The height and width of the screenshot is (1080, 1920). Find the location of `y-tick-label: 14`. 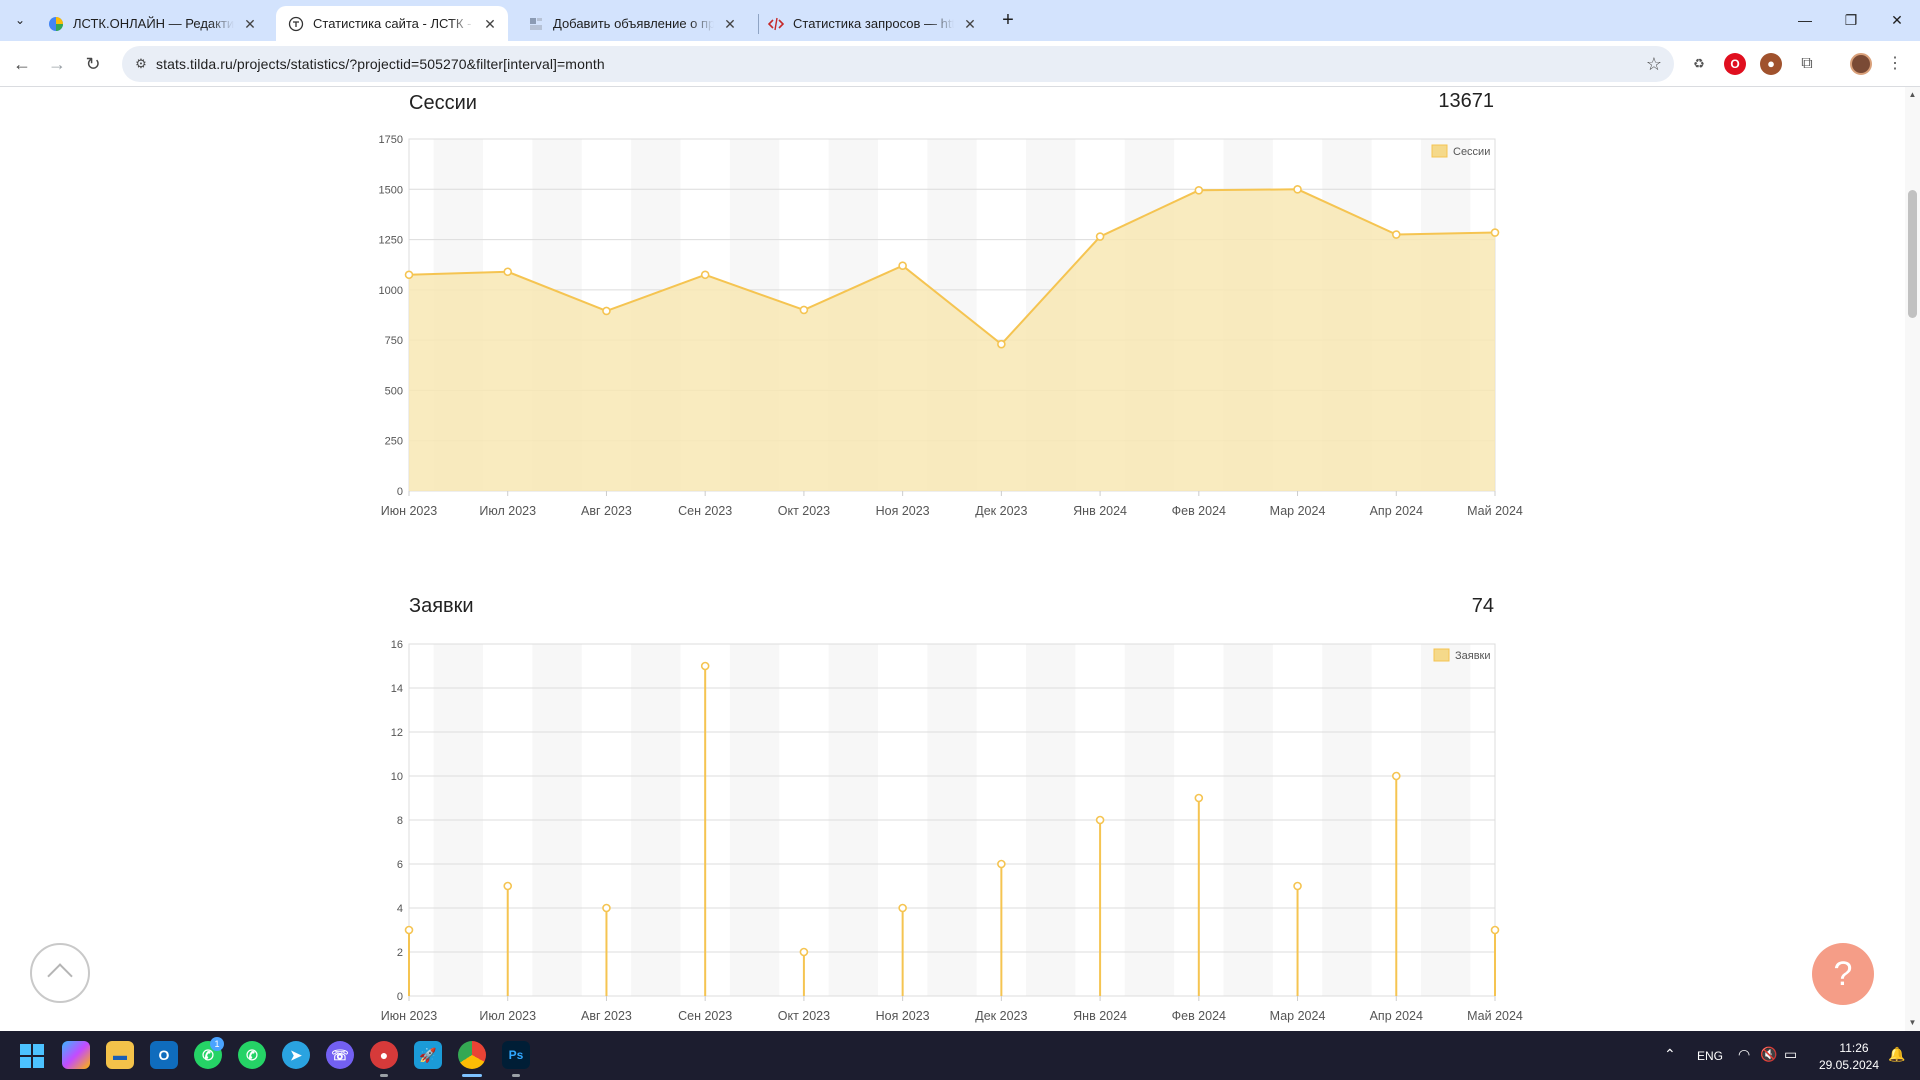

y-tick-label: 14 is located at coordinates (397, 689).